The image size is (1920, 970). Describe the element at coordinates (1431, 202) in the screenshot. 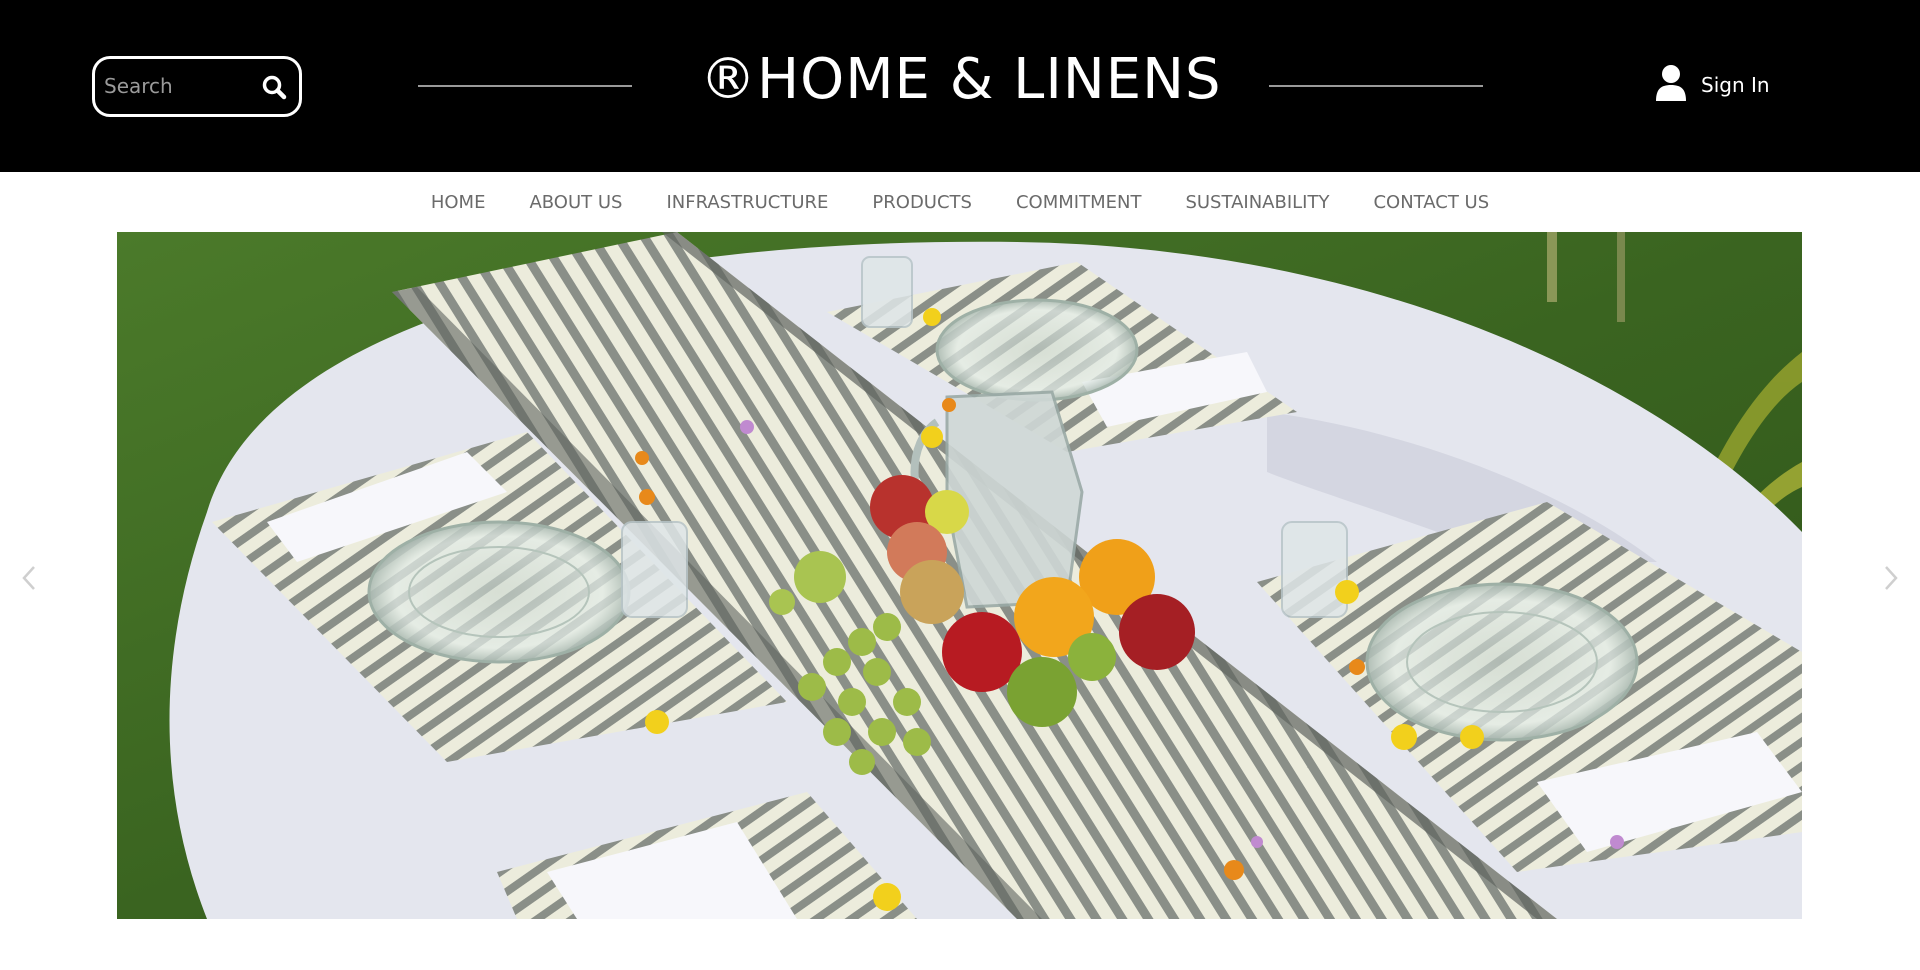

I see `nav-item-contact-us: CONTACT US` at that location.